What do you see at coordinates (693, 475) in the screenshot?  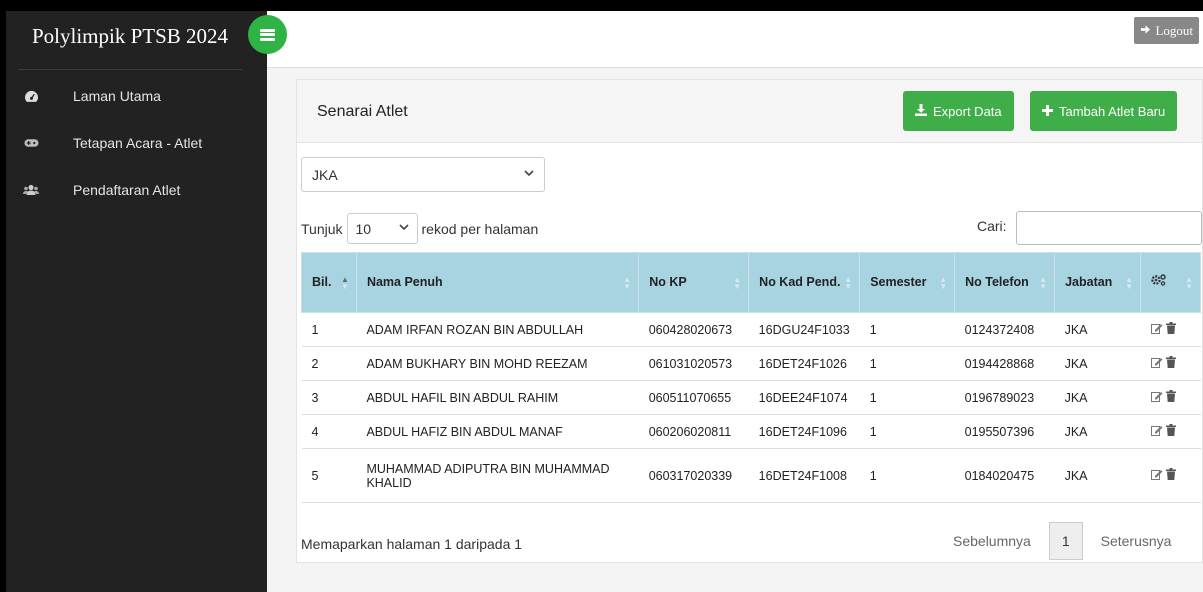 I see `cell-no-kp: 060317020339` at bounding box center [693, 475].